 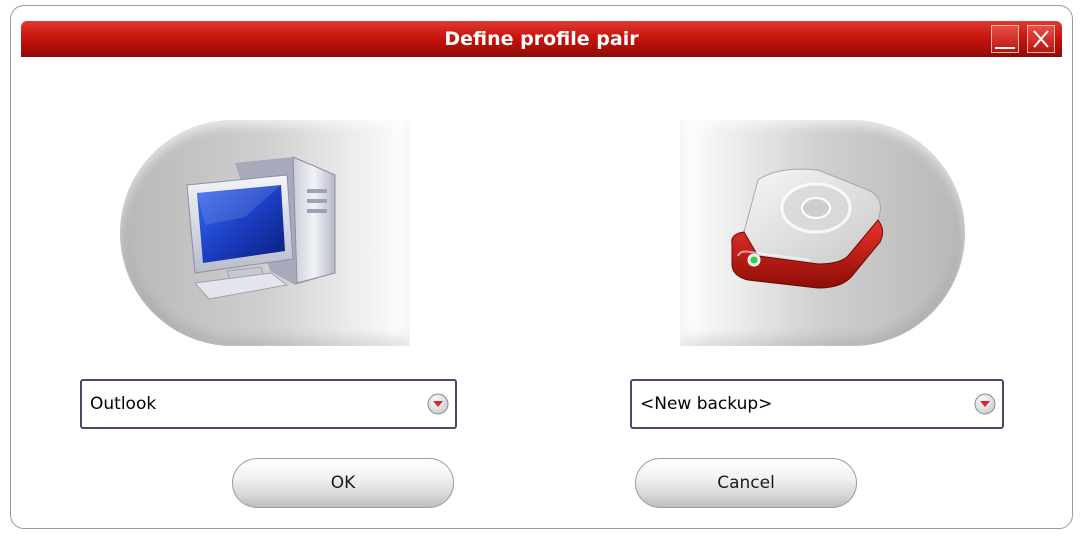 I want to click on ok-button: OK, so click(x=343, y=483).